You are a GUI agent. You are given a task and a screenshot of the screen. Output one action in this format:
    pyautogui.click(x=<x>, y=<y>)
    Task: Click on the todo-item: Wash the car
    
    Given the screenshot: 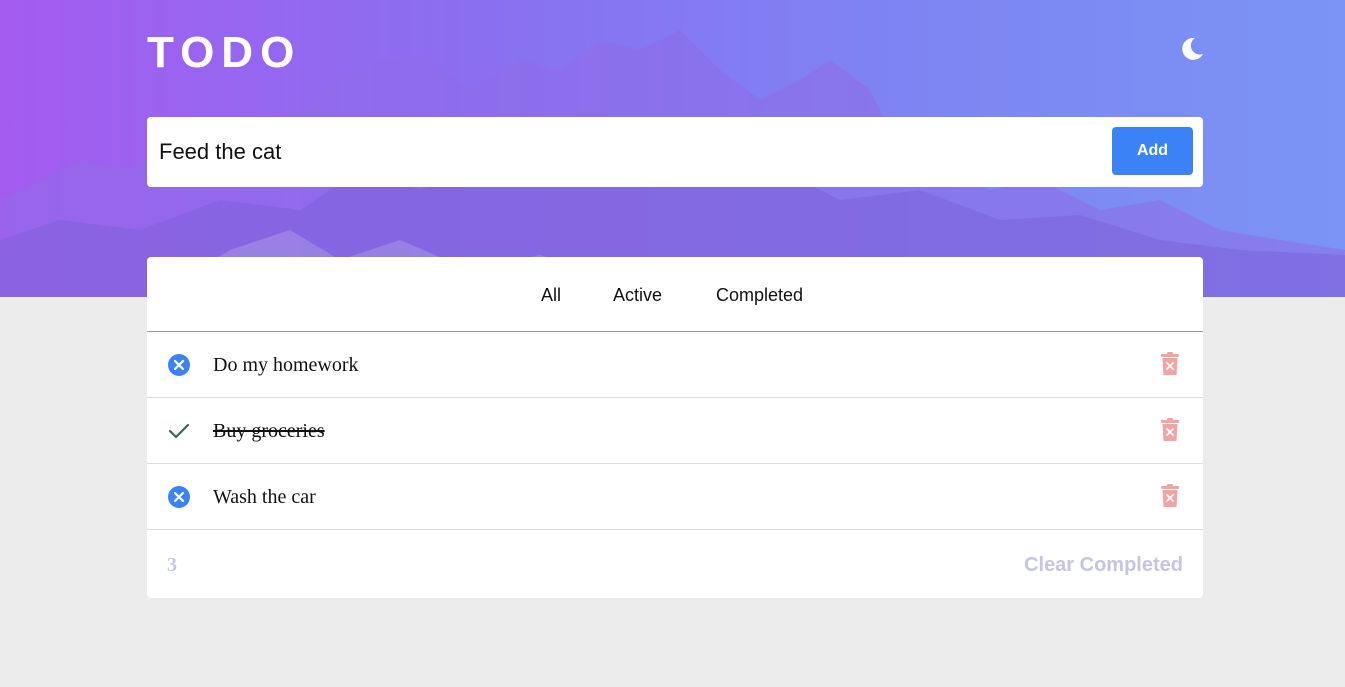 What is the action you would take?
    pyautogui.click(x=675, y=497)
    